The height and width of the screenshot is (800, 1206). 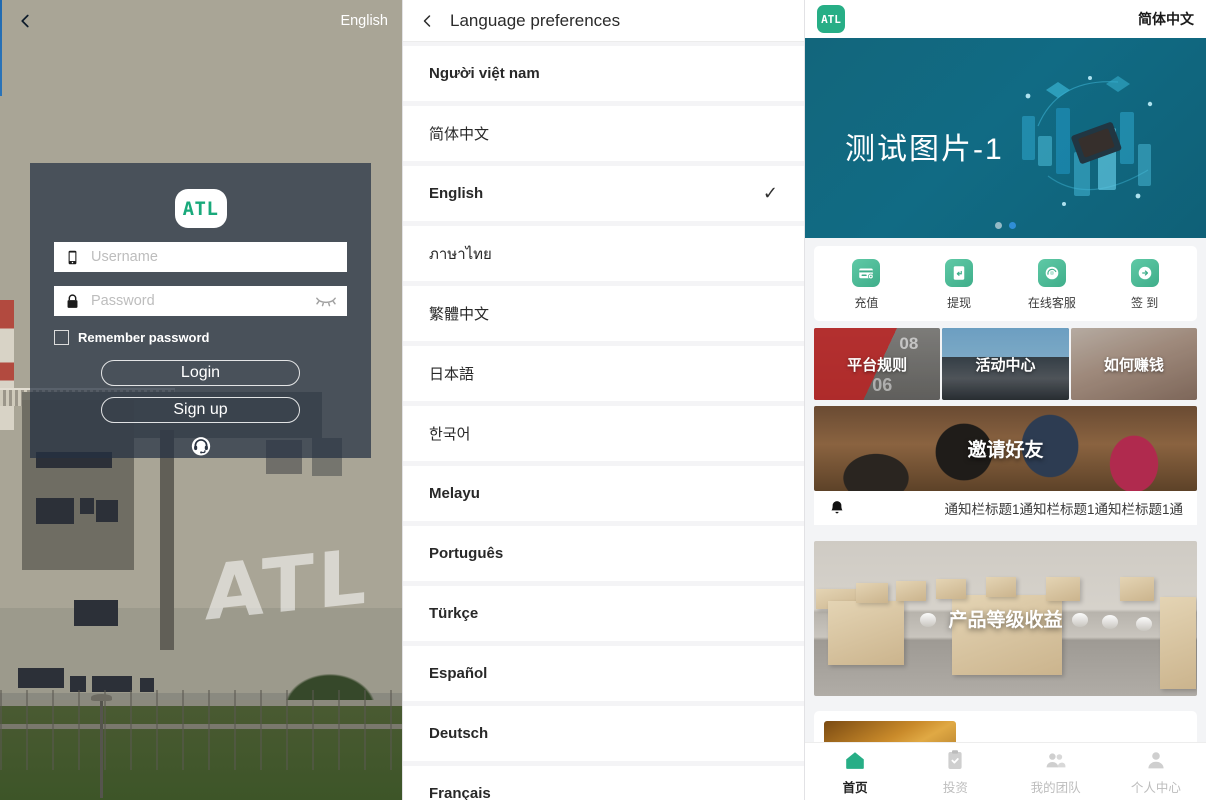 I want to click on promo-activity-center: 活动中心, so click(x=1005, y=364).